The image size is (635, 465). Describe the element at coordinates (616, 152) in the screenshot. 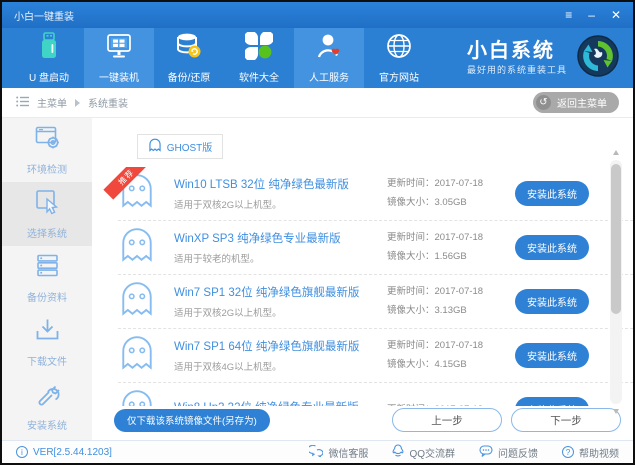

I see `scroll-up-arrow` at that location.